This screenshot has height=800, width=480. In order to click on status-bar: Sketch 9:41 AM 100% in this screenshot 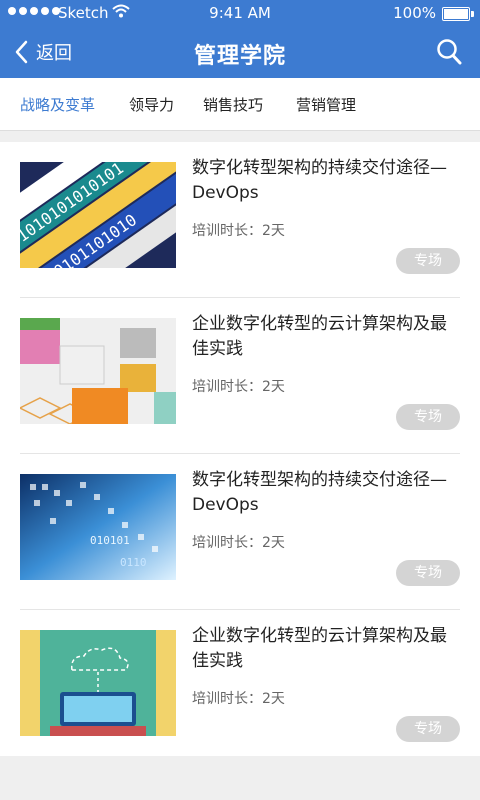, I will do `click(240, 13)`.